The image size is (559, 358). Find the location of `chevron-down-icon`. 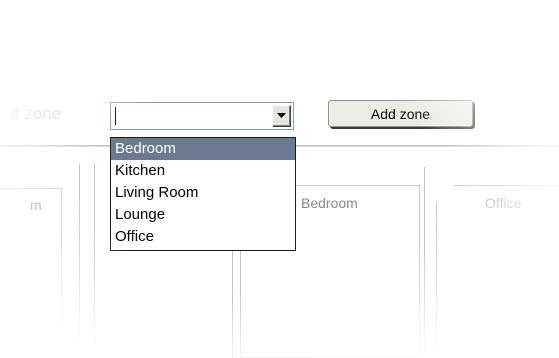

chevron-down-icon is located at coordinates (281, 115).